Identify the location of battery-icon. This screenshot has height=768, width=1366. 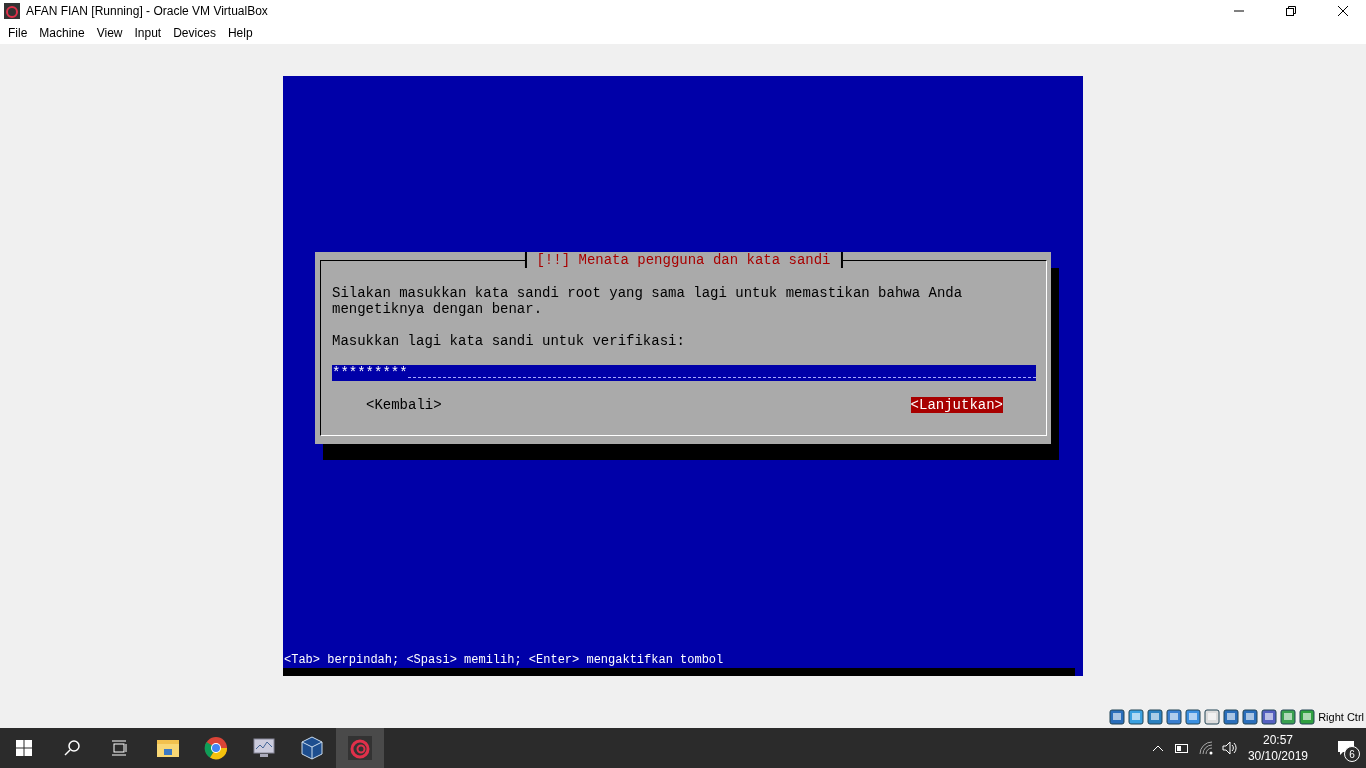
(1181, 748).